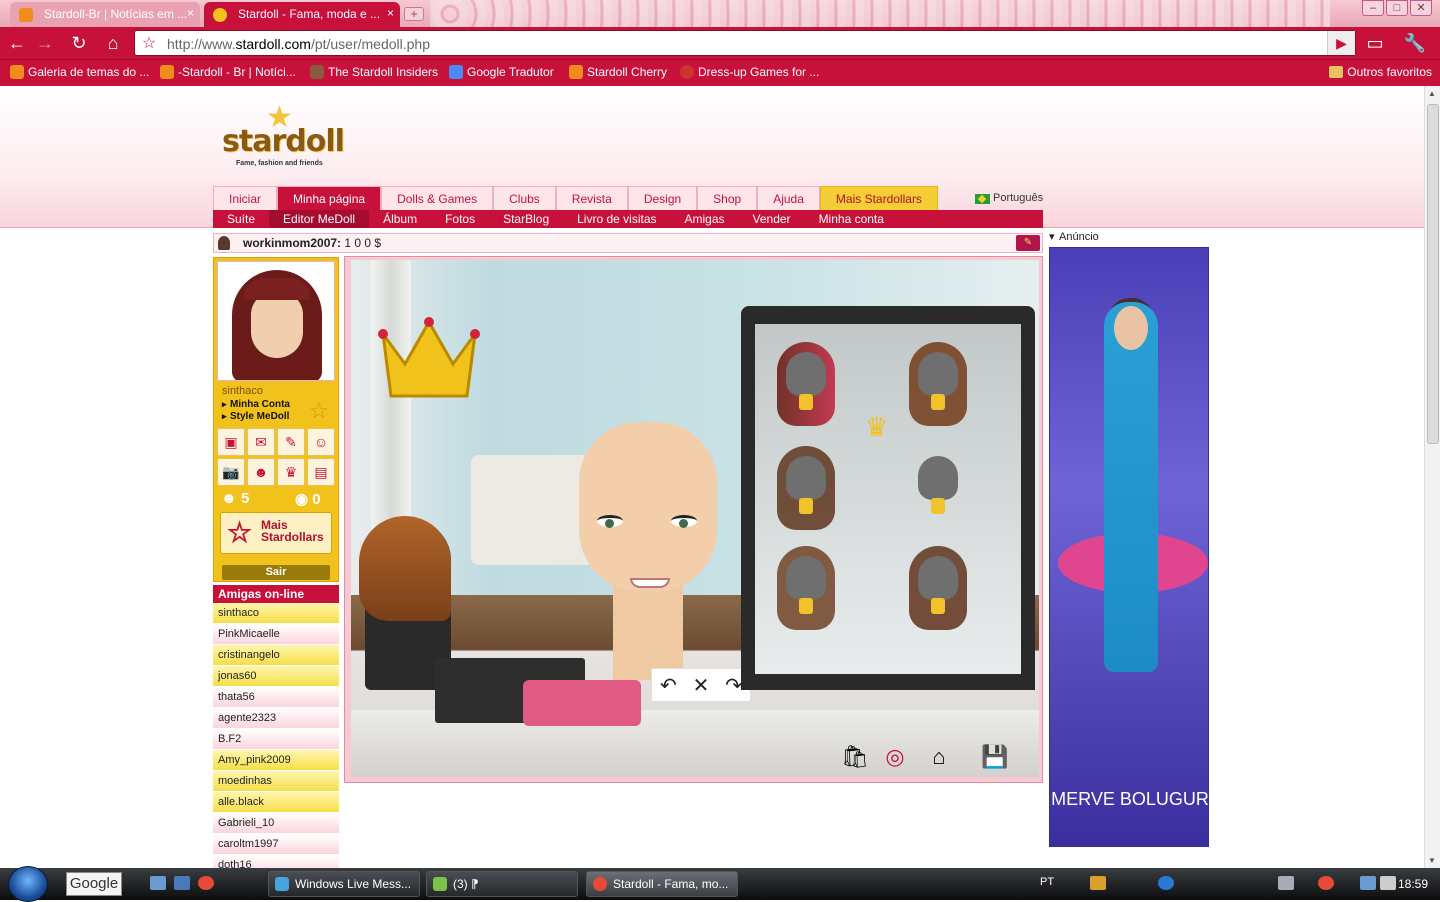 Image resolution: width=1440 pixels, height=902 pixels. Describe the element at coordinates (414, 14) in the screenshot. I see `new-tab-button: +` at that location.